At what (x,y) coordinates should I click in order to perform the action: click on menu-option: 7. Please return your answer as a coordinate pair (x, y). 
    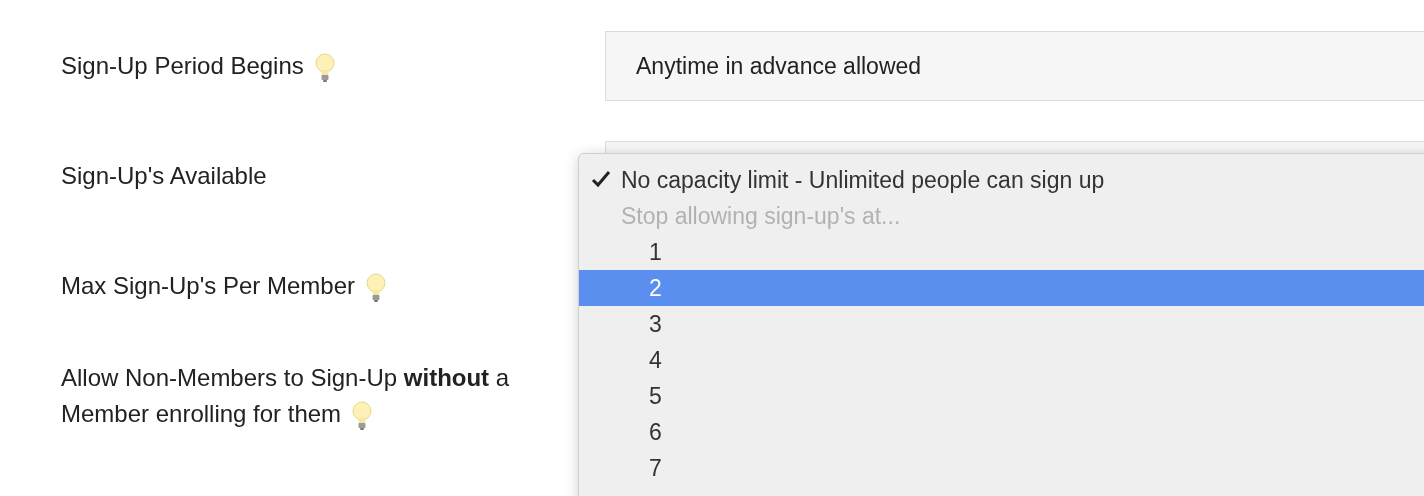
    Looking at the image, I should click on (1001, 468).